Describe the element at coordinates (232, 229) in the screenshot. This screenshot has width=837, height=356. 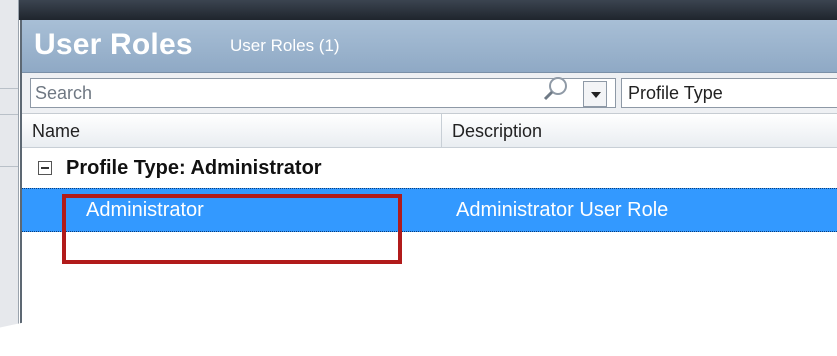
I see `annotation-highlight-box` at that location.